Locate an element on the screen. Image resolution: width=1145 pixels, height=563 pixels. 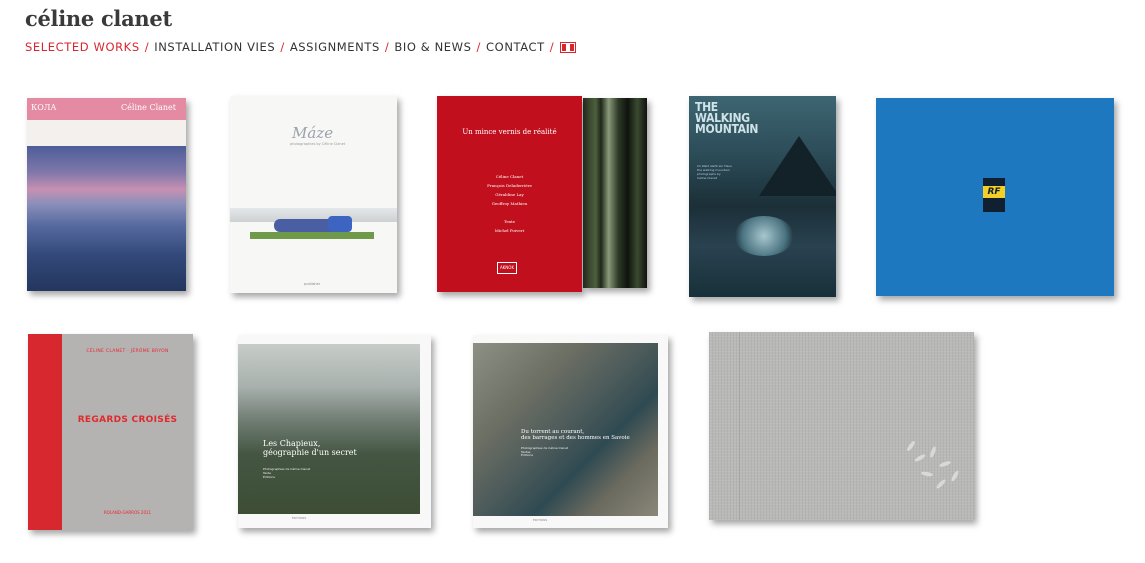
cover-subtitle: photographies by Céline Clanet is located at coordinates (318, 144).